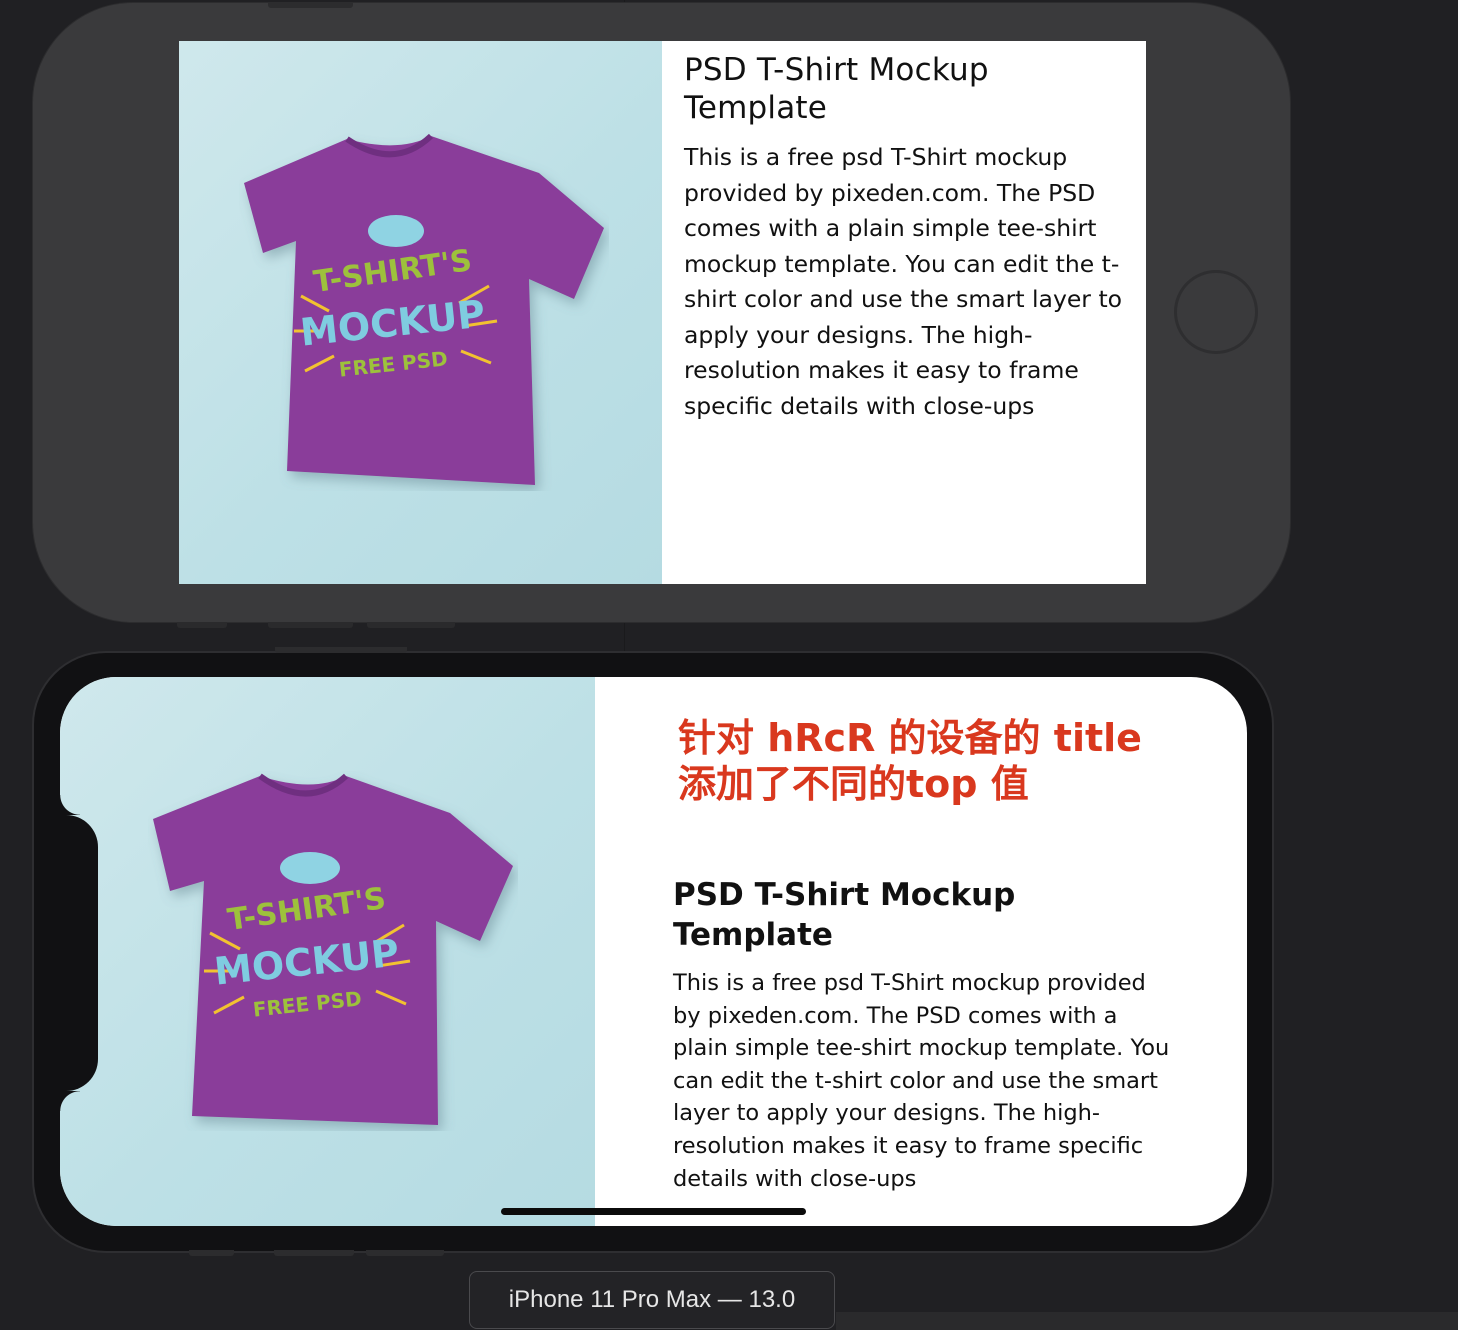  I want to click on annotation-note: 针对 hRcR 的设备的 title 添加了不同的top 值, so click(938, 761).